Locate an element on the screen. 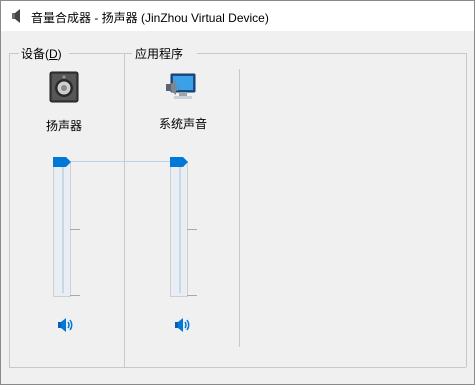 The width and height of the screenshot is (475, 385). app-volume-slider-track is located at coordinates (179, 229).